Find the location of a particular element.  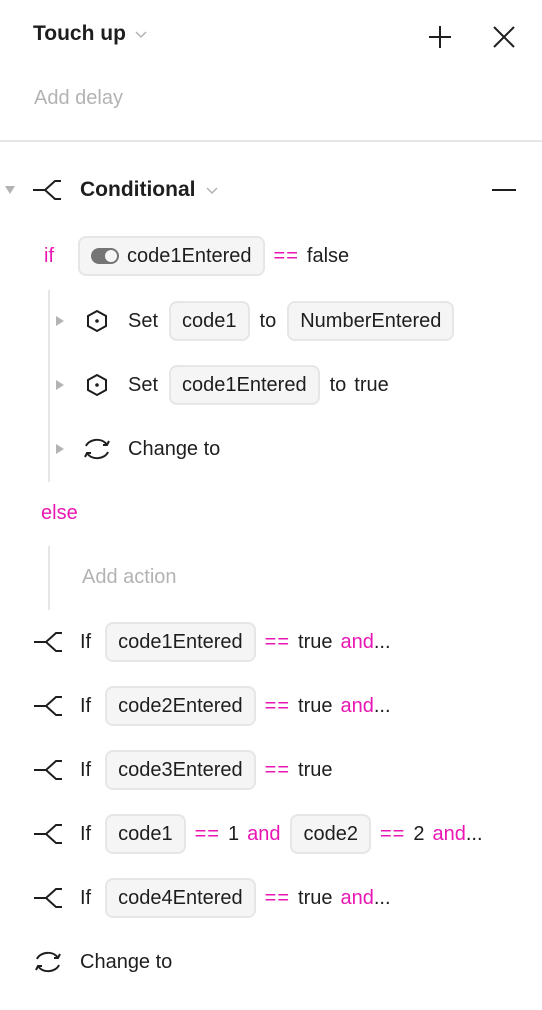

close-icon is located at coordinates (504, 37).